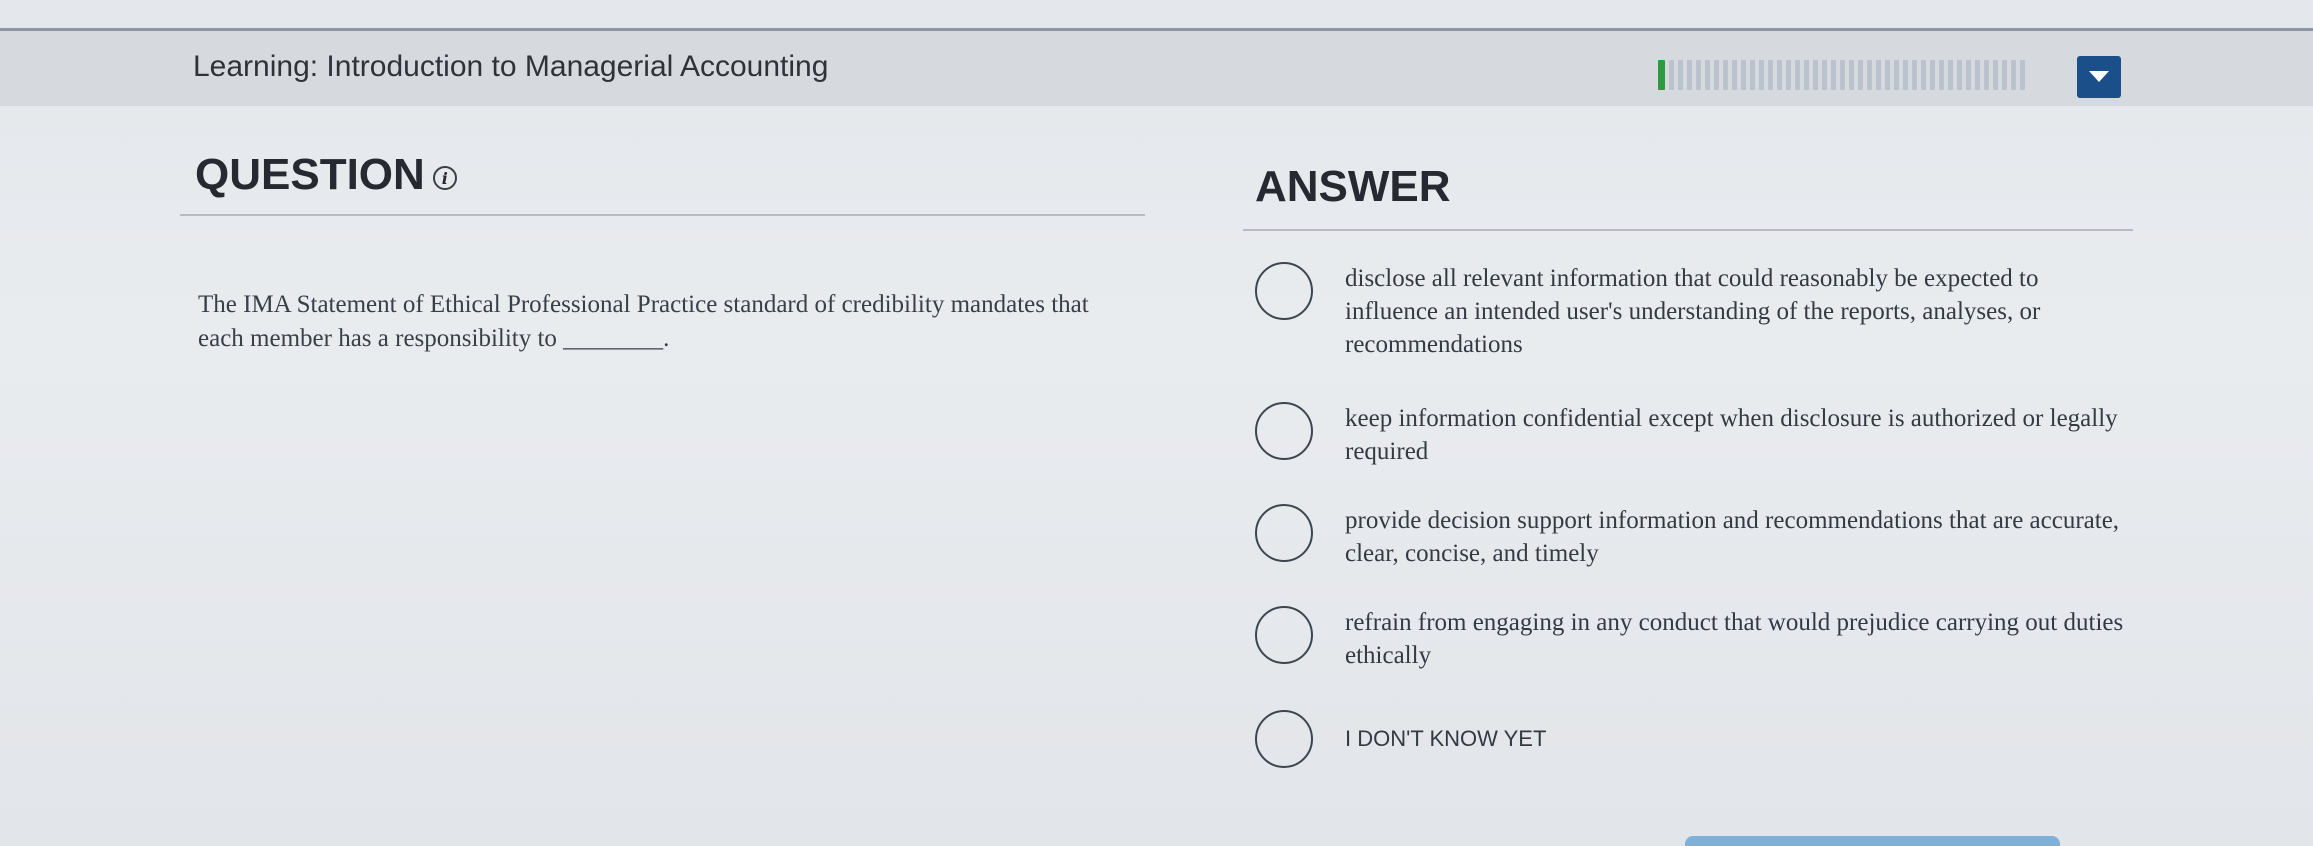 This screenshot has height=846, width=2313. I want to click on info-icon: i, so click(444, 178).